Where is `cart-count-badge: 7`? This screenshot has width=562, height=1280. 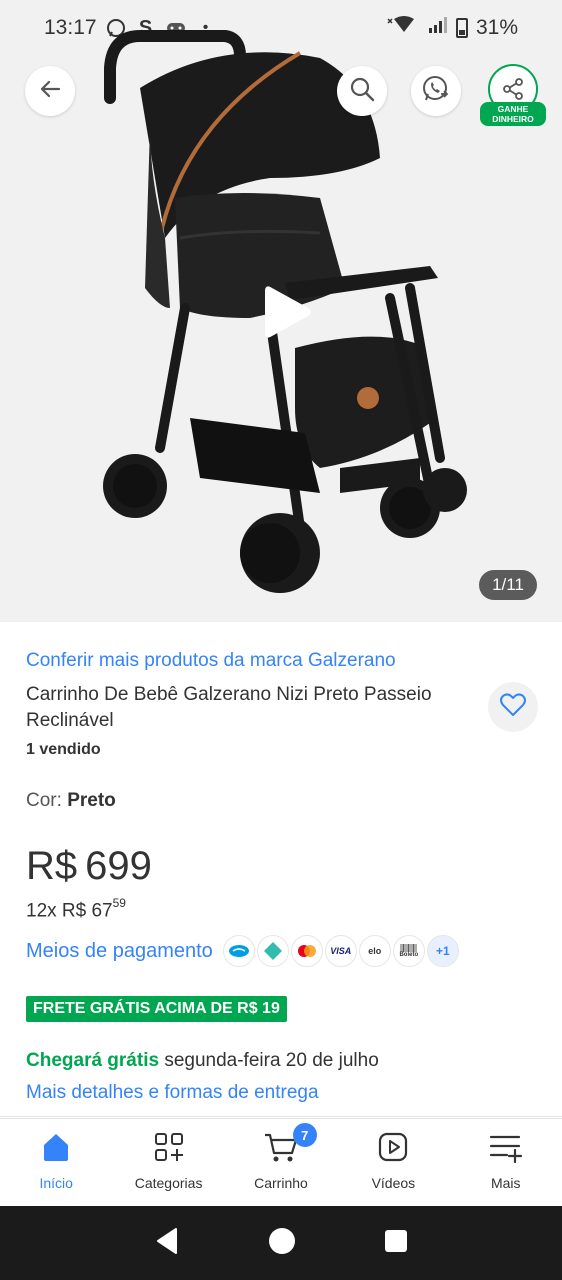 cart-count-badge: 7 is located at coordinates (304, 1135).